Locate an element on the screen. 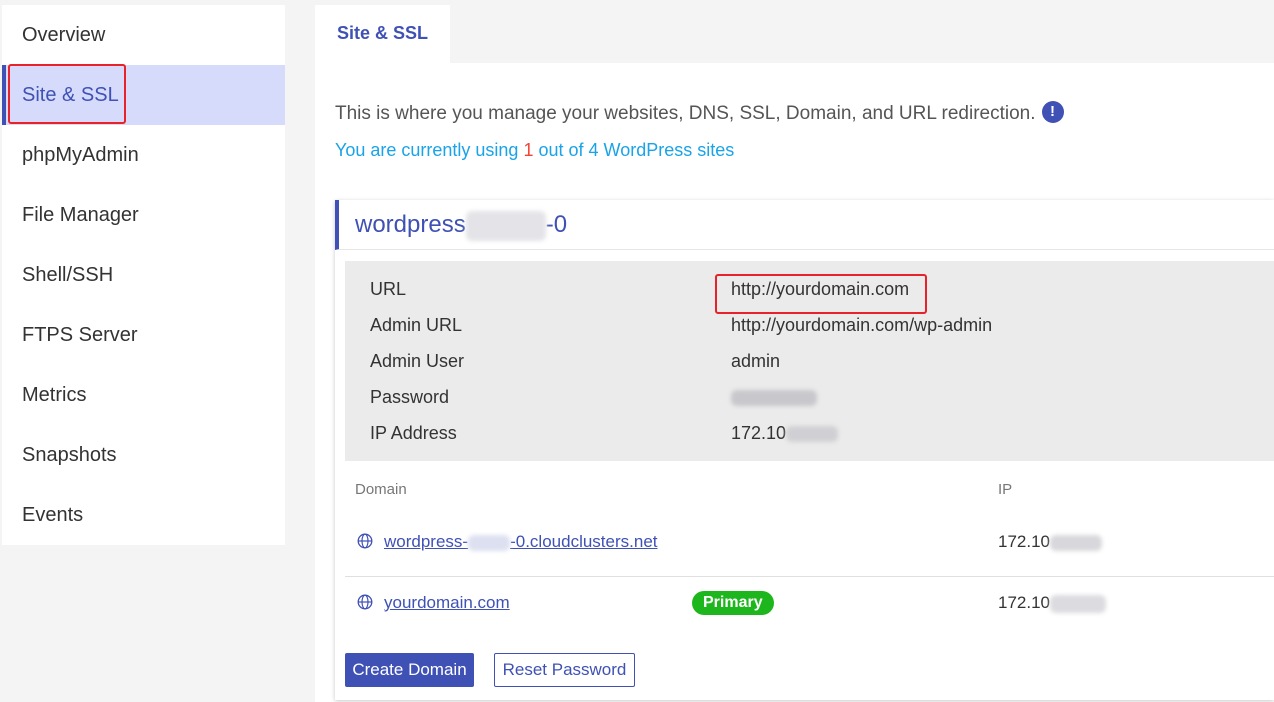 This screenshot has width=1274, height=702. detail-label-url: URL is located at coordinates (388, 289).